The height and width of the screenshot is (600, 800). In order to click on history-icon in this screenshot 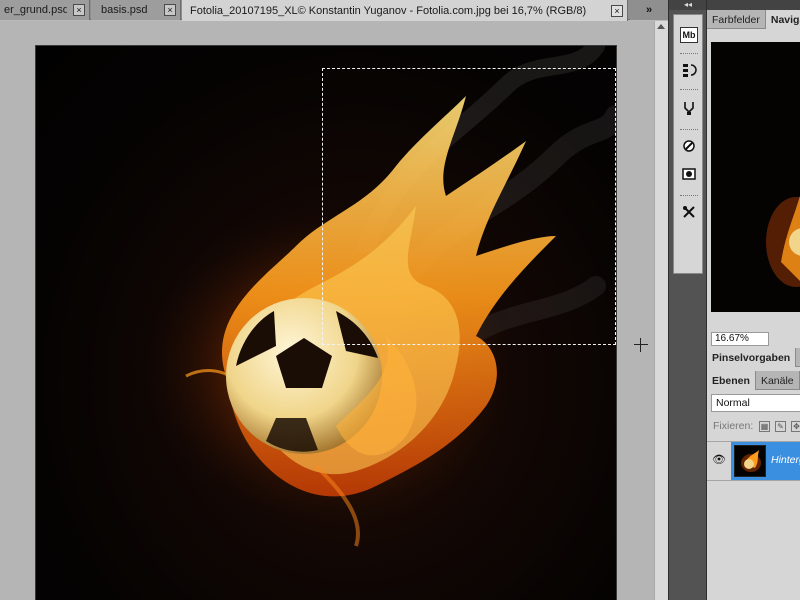, I will do `click(689, 70)`.